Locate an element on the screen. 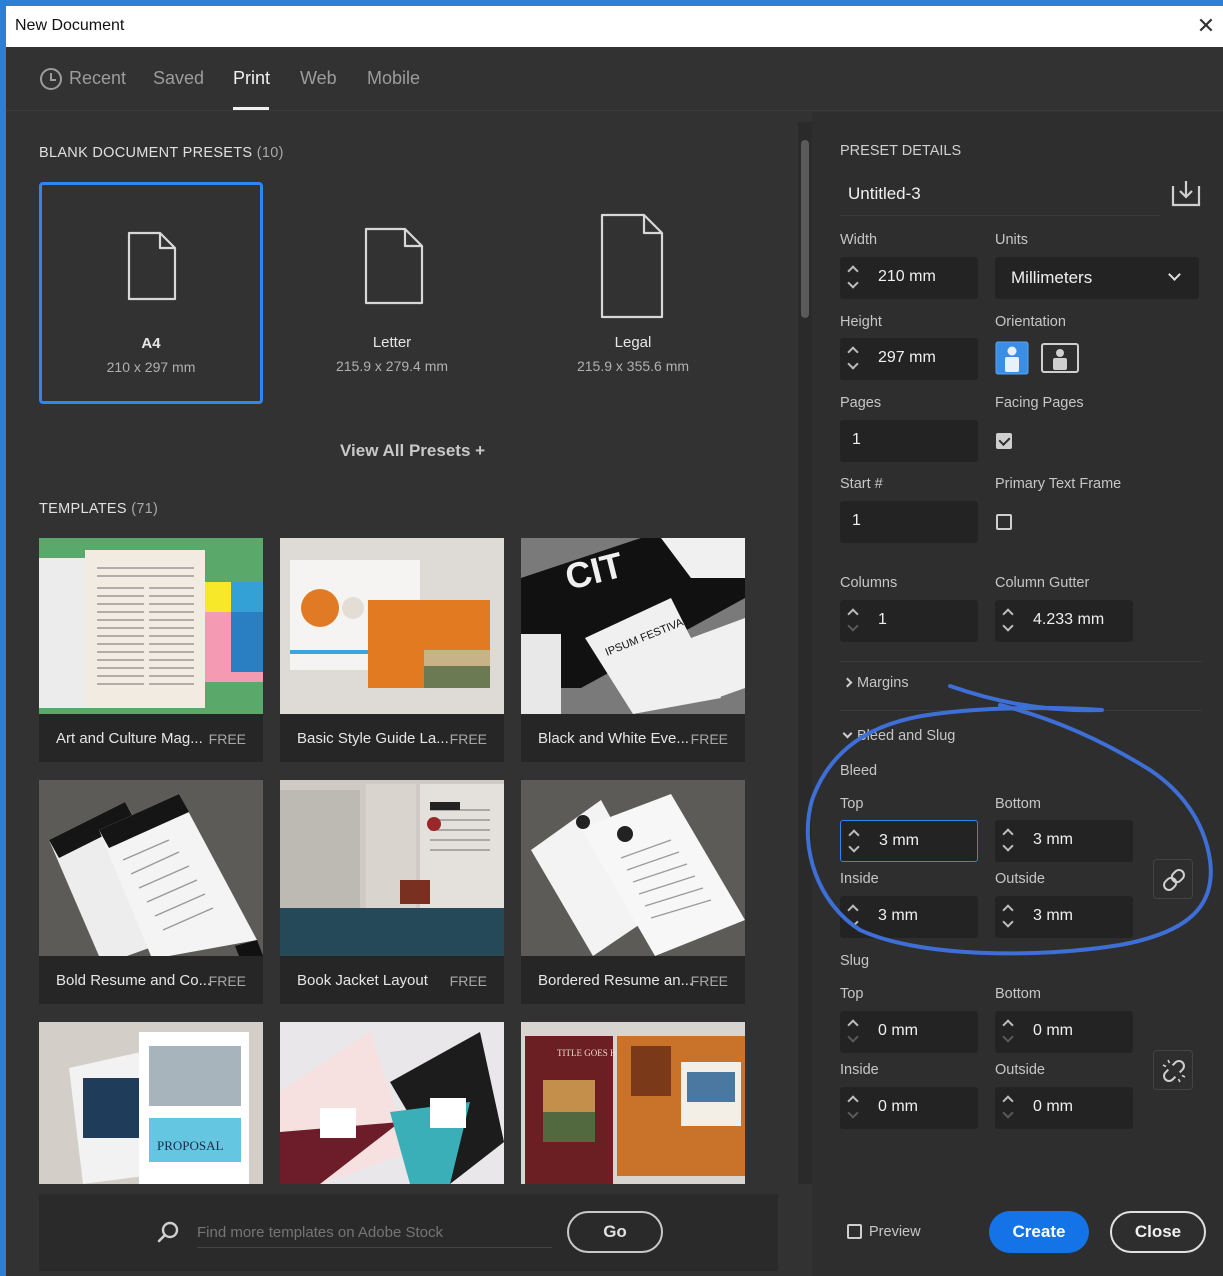  template-card: Art and Culture Mag... FREE is located at coordinates (151, 650).